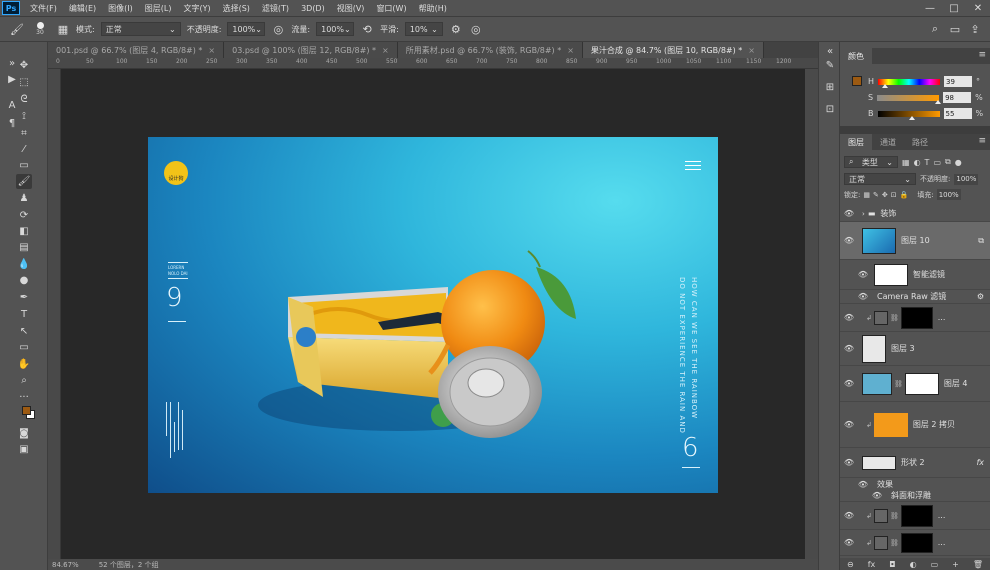  I want to click on adjustments-panel-icon: ⊡, so click(830, 109).